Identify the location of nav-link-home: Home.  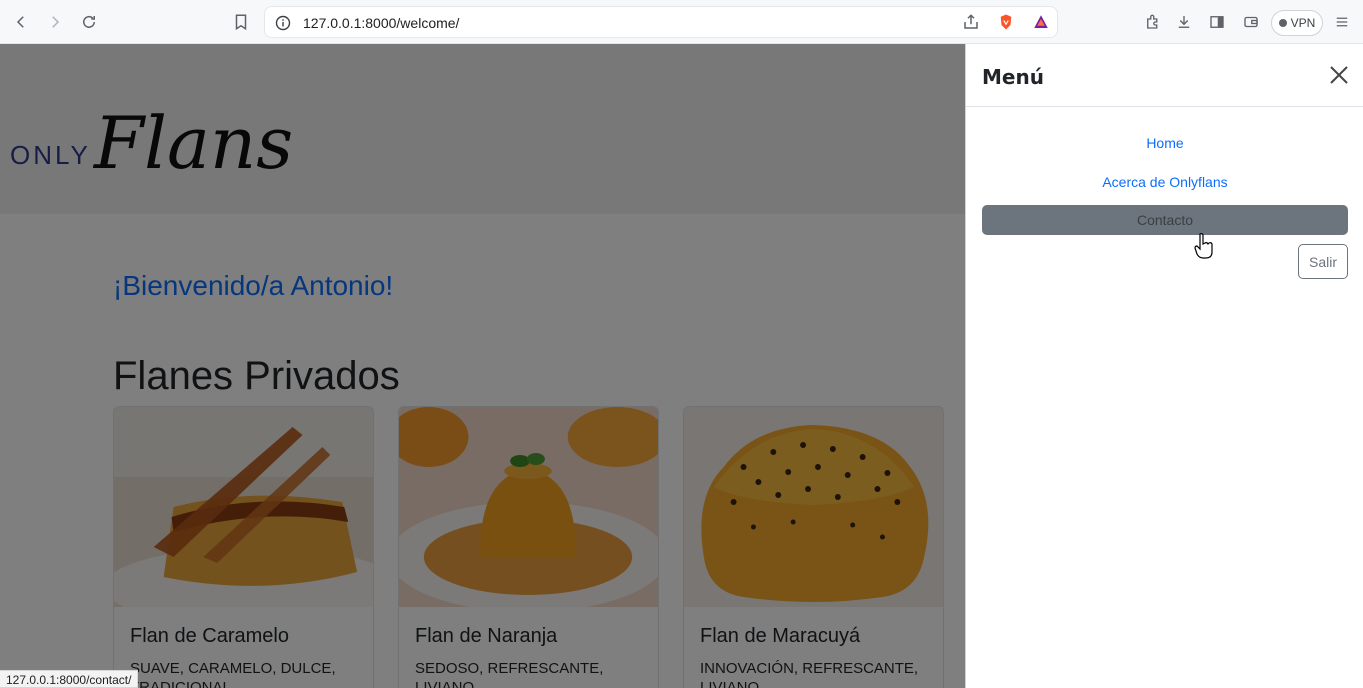
(1165, 143).